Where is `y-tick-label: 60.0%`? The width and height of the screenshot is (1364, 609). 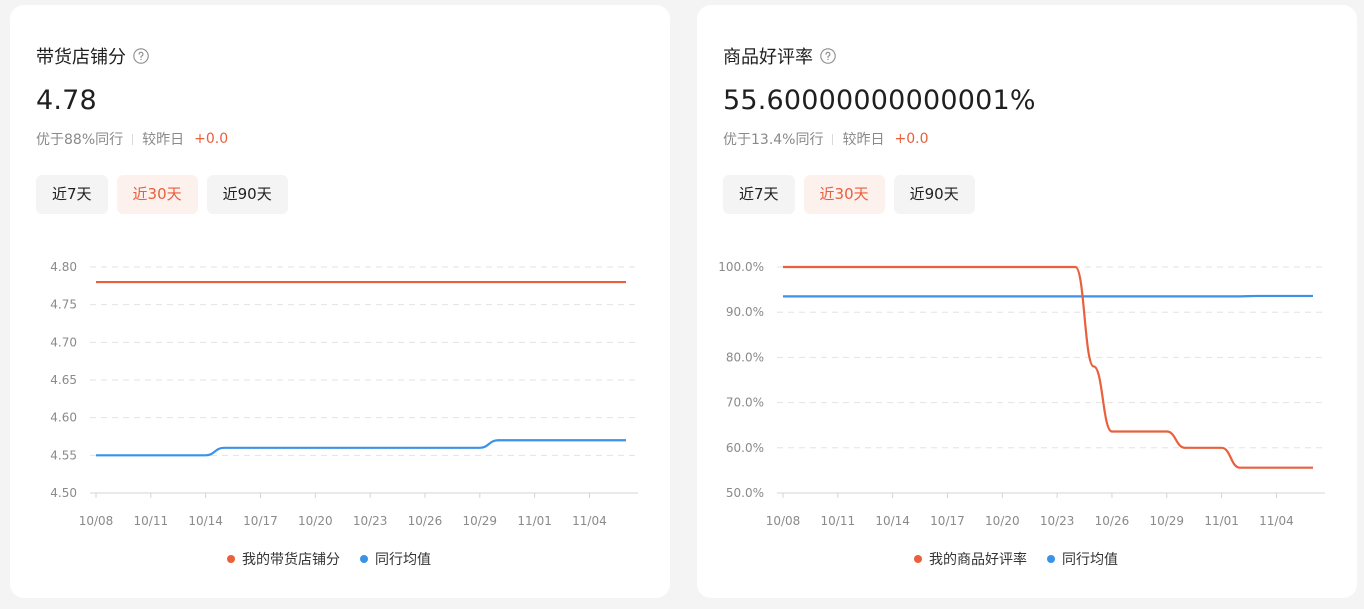
y-tick-label: 60.0% is located at coordinates (745, 448).